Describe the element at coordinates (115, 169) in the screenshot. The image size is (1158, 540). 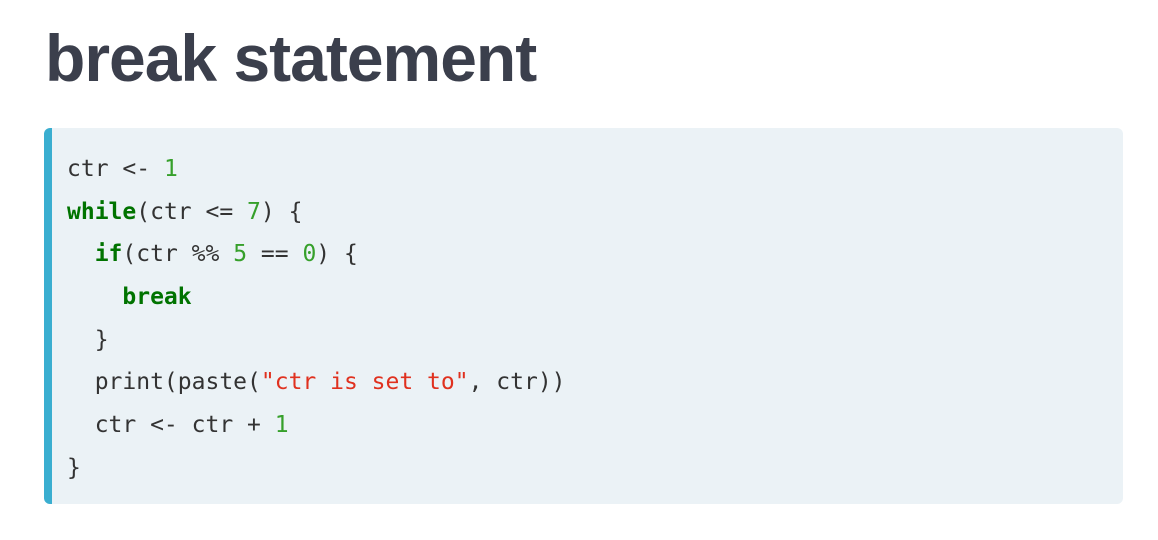
I see `code-token: ctr <-` at that location.